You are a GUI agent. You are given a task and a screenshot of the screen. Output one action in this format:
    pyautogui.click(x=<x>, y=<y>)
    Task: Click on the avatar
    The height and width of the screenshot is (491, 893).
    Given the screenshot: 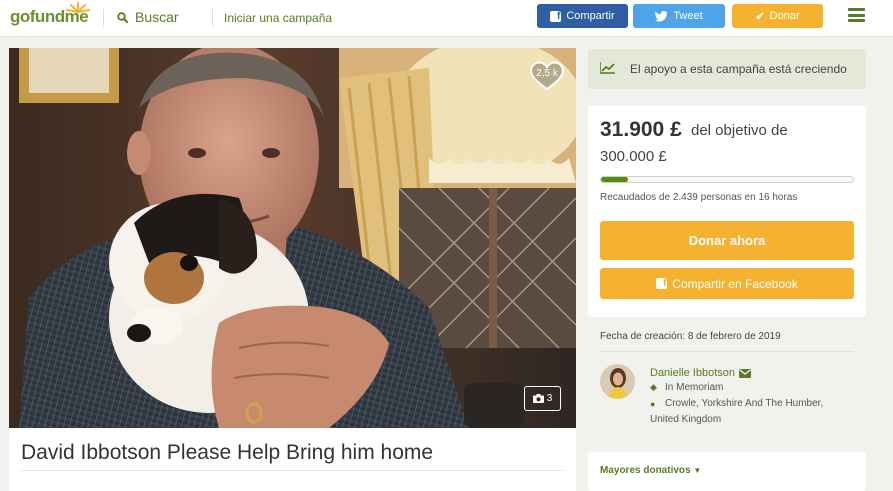 What is the action you would take?
    pyautogui.click(x=617, y=381)
    